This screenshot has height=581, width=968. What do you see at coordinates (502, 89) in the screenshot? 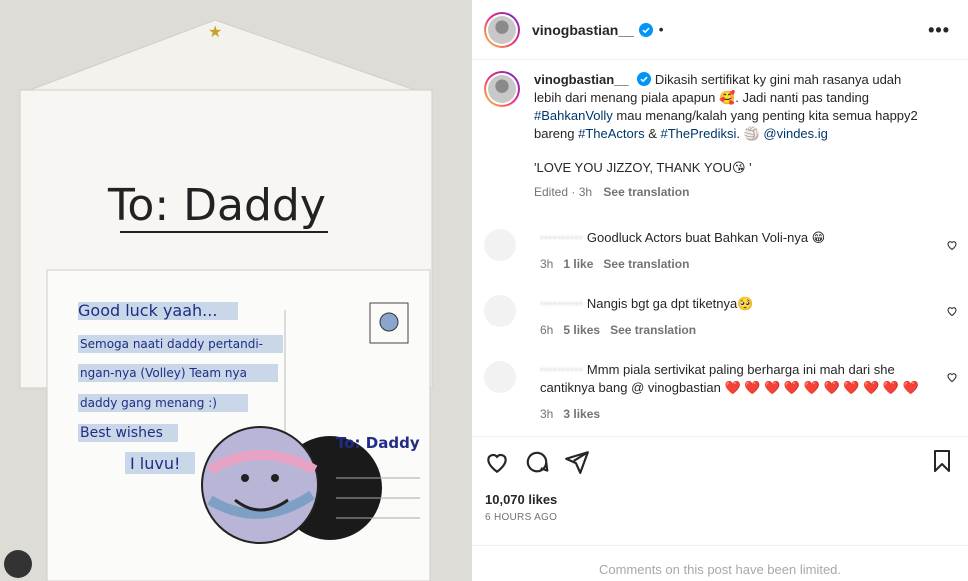
I see `caption-avatar` at bounding box center [502, 89].